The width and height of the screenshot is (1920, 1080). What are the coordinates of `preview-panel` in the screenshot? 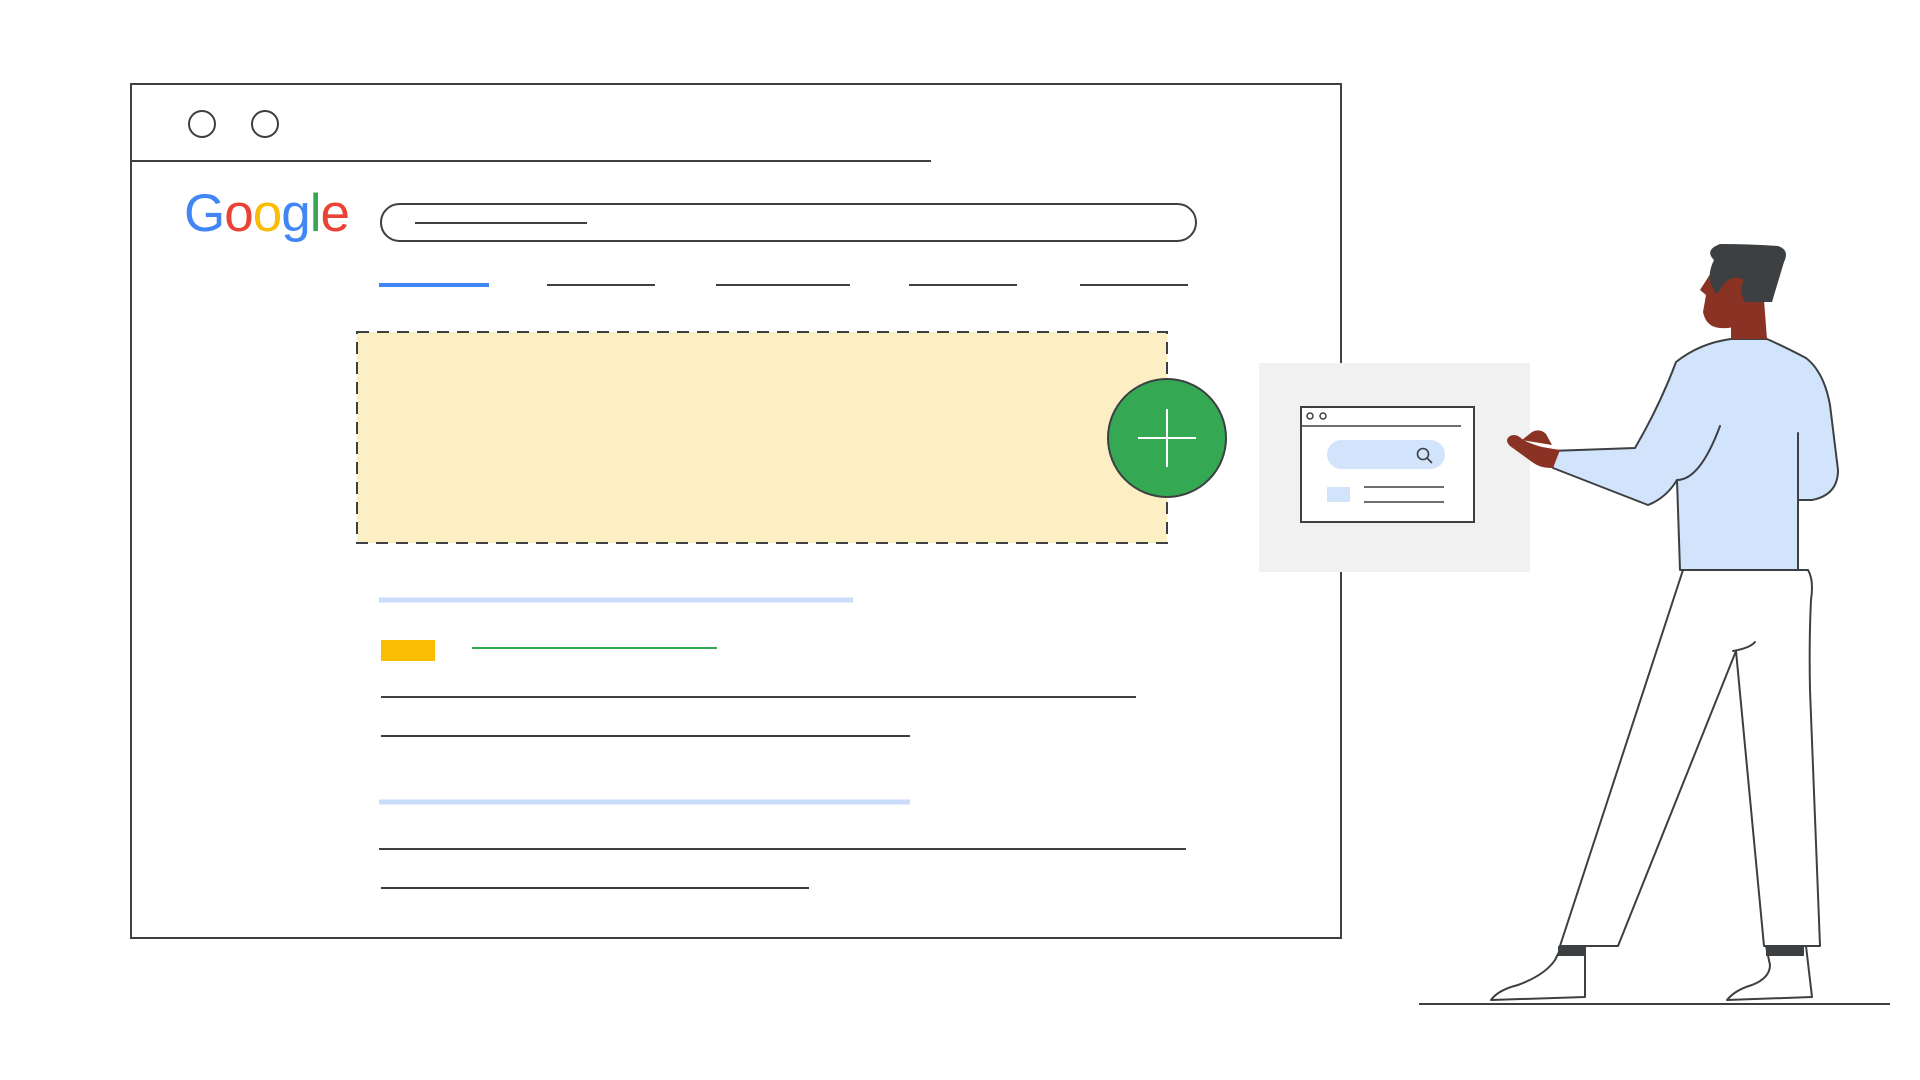 It's located at (1394, 467).